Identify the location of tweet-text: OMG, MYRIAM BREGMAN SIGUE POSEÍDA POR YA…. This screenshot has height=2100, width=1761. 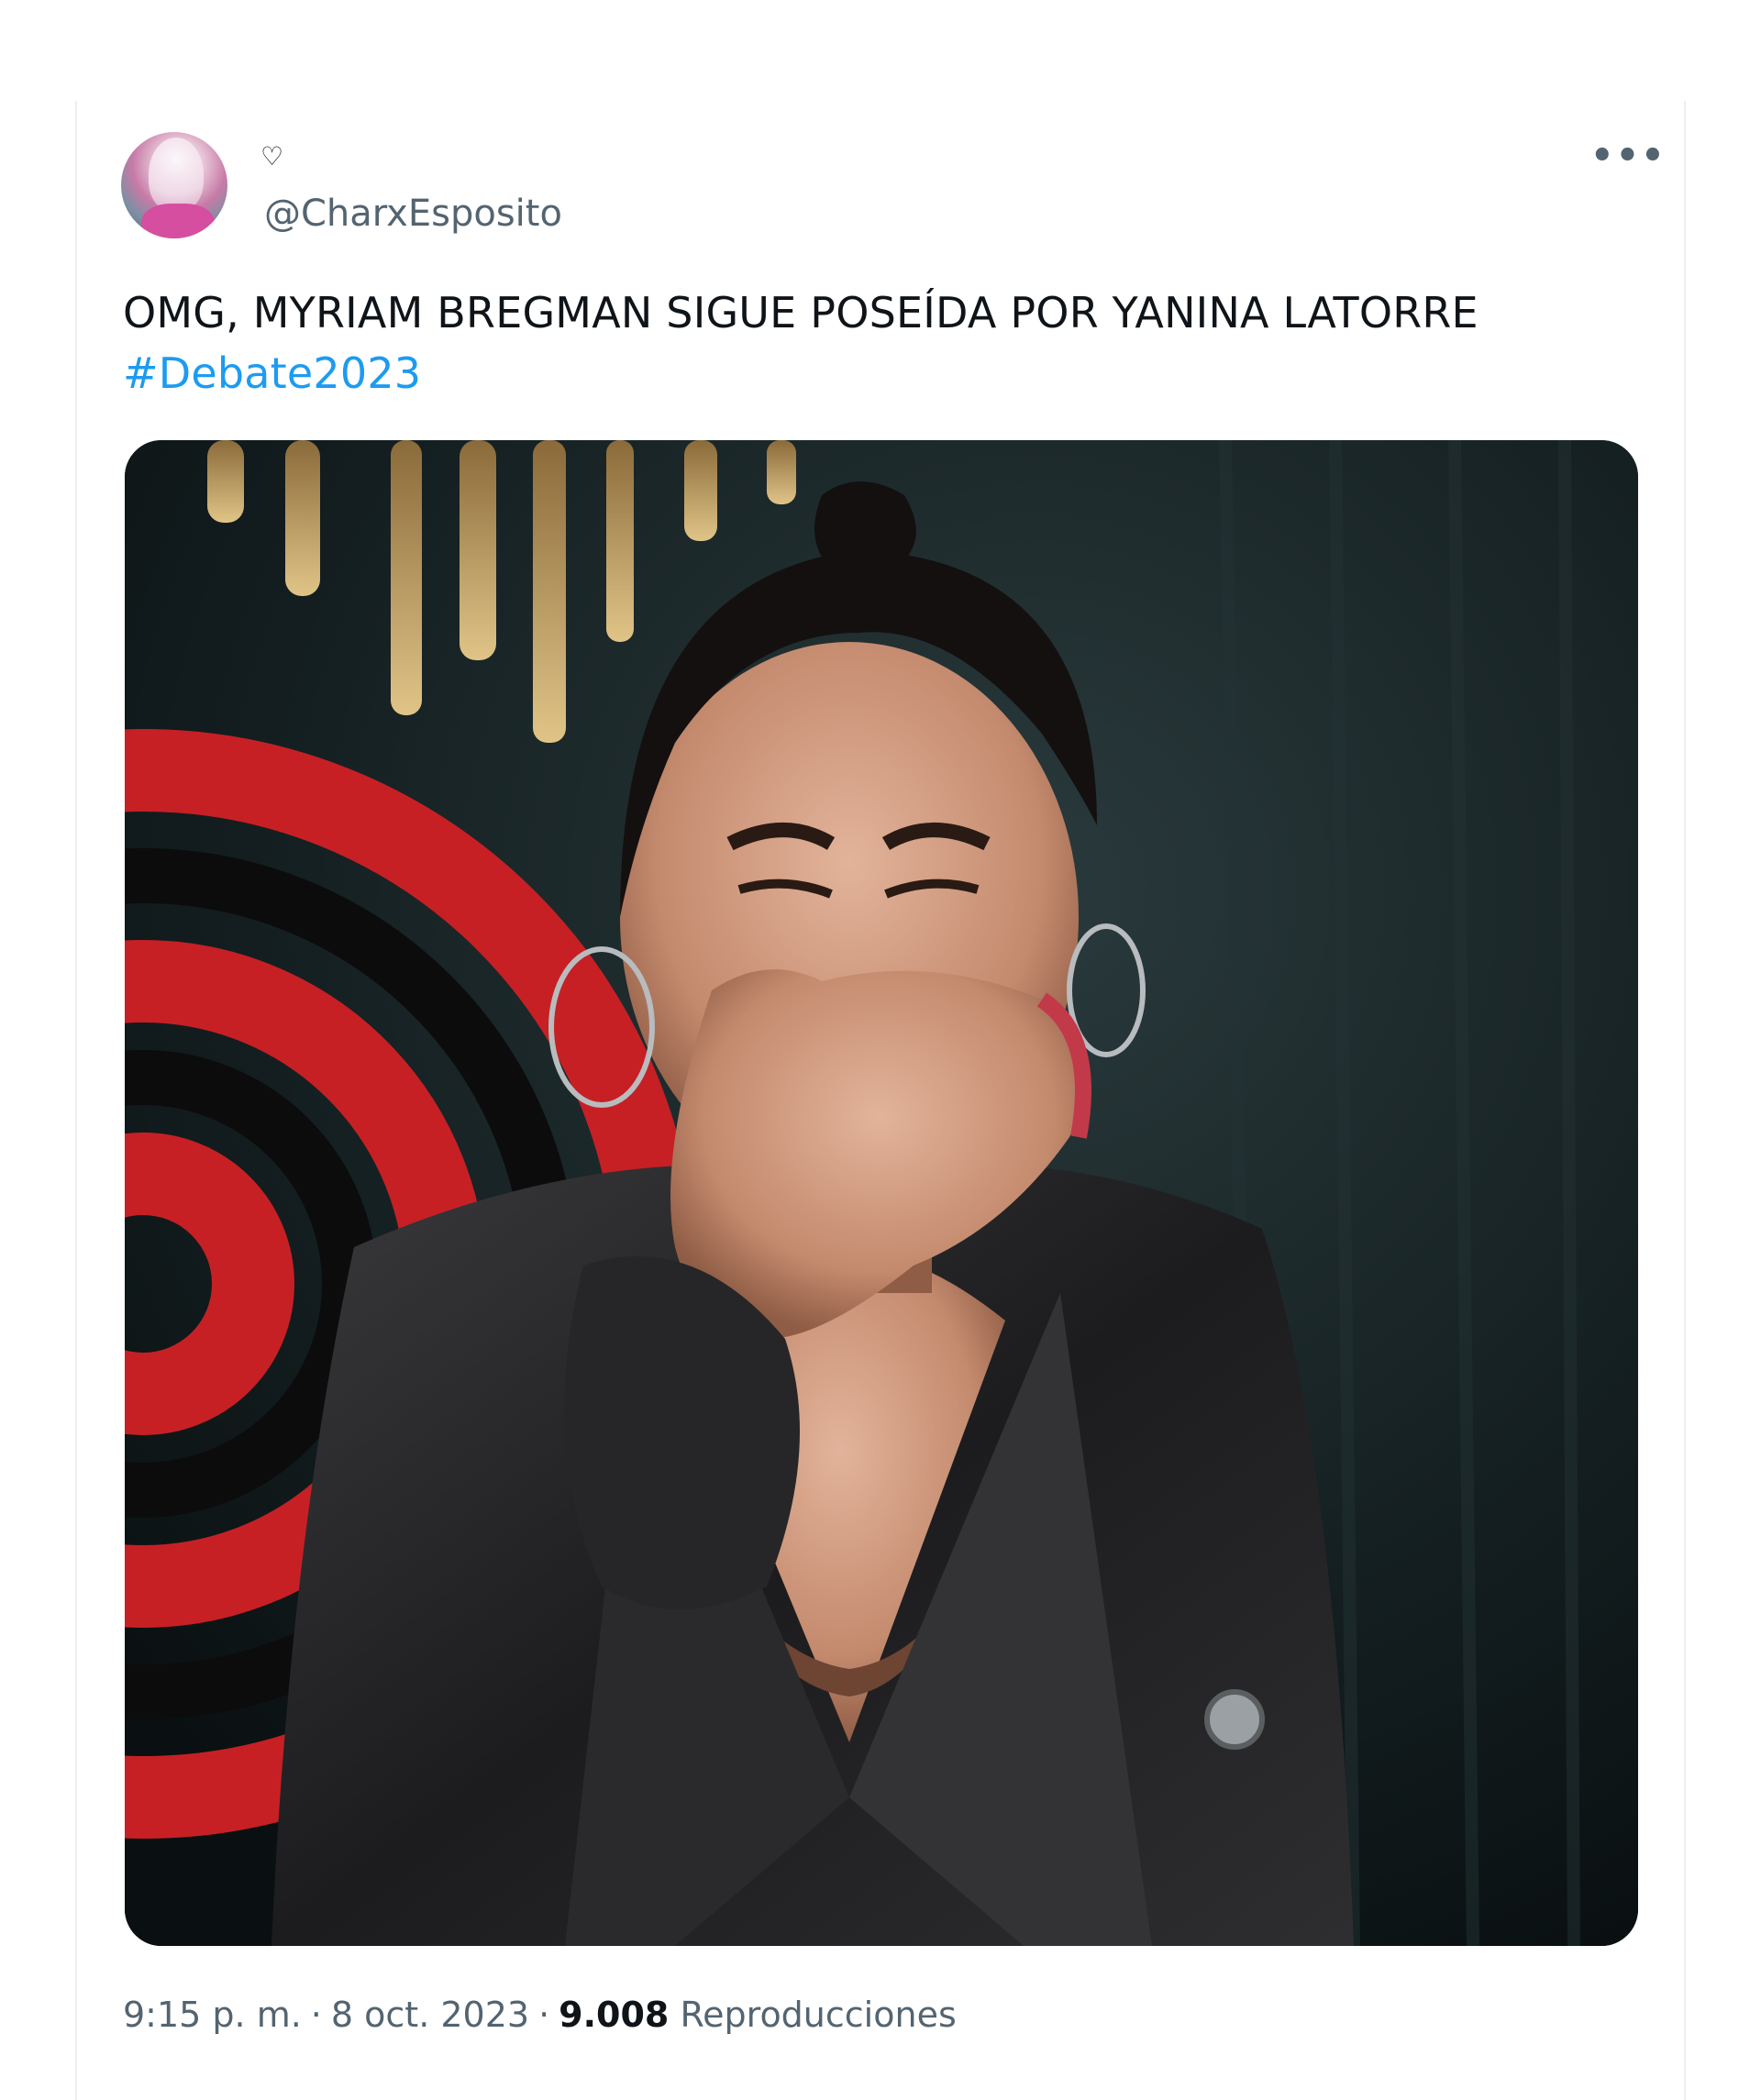
(801, 312).